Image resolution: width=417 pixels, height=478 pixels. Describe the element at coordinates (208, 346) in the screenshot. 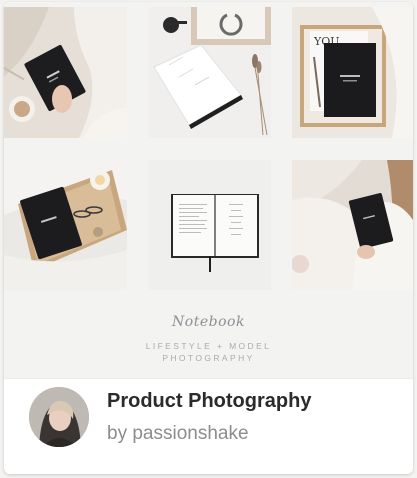

I see `preview-brand-subtitle-line1: LIFESTYLE + MODEL` at that location.